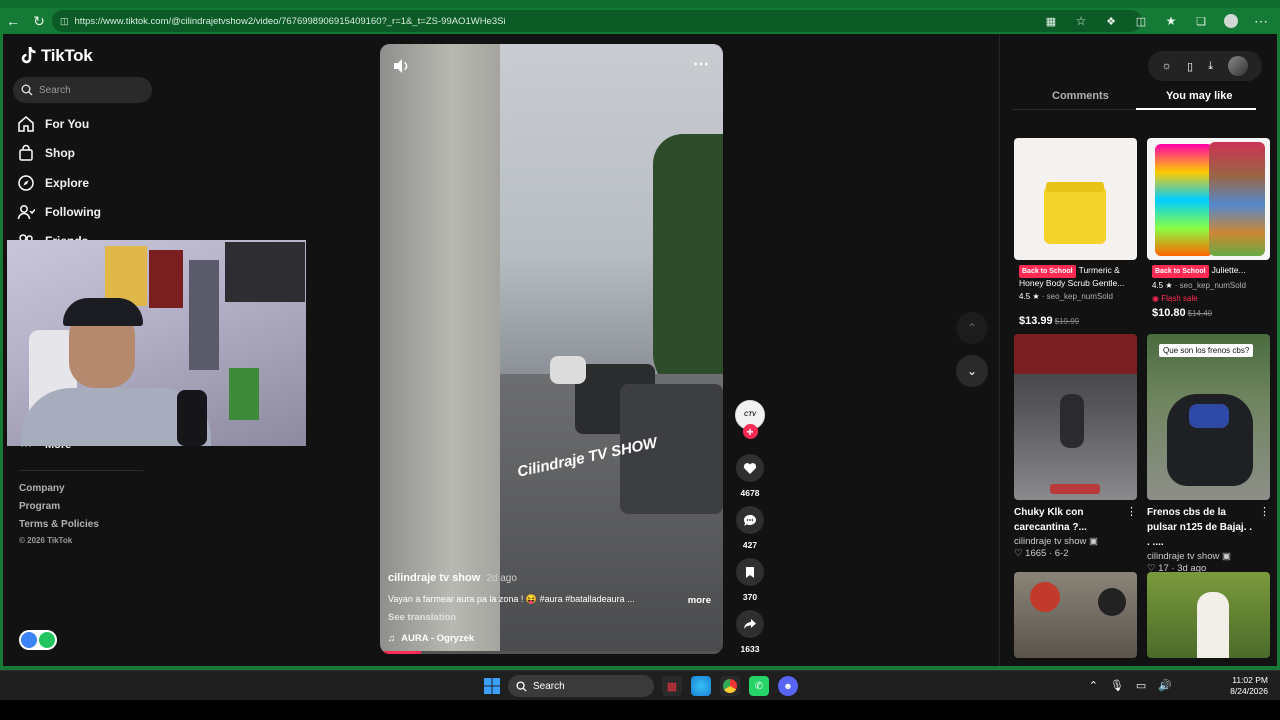 Image resolution: width=1280 pixels, height=720 pixels. What do you see at coordinates (750, 624) in the screenshot?
I see `share-arrow-icon` at bounding box center [750, 624].